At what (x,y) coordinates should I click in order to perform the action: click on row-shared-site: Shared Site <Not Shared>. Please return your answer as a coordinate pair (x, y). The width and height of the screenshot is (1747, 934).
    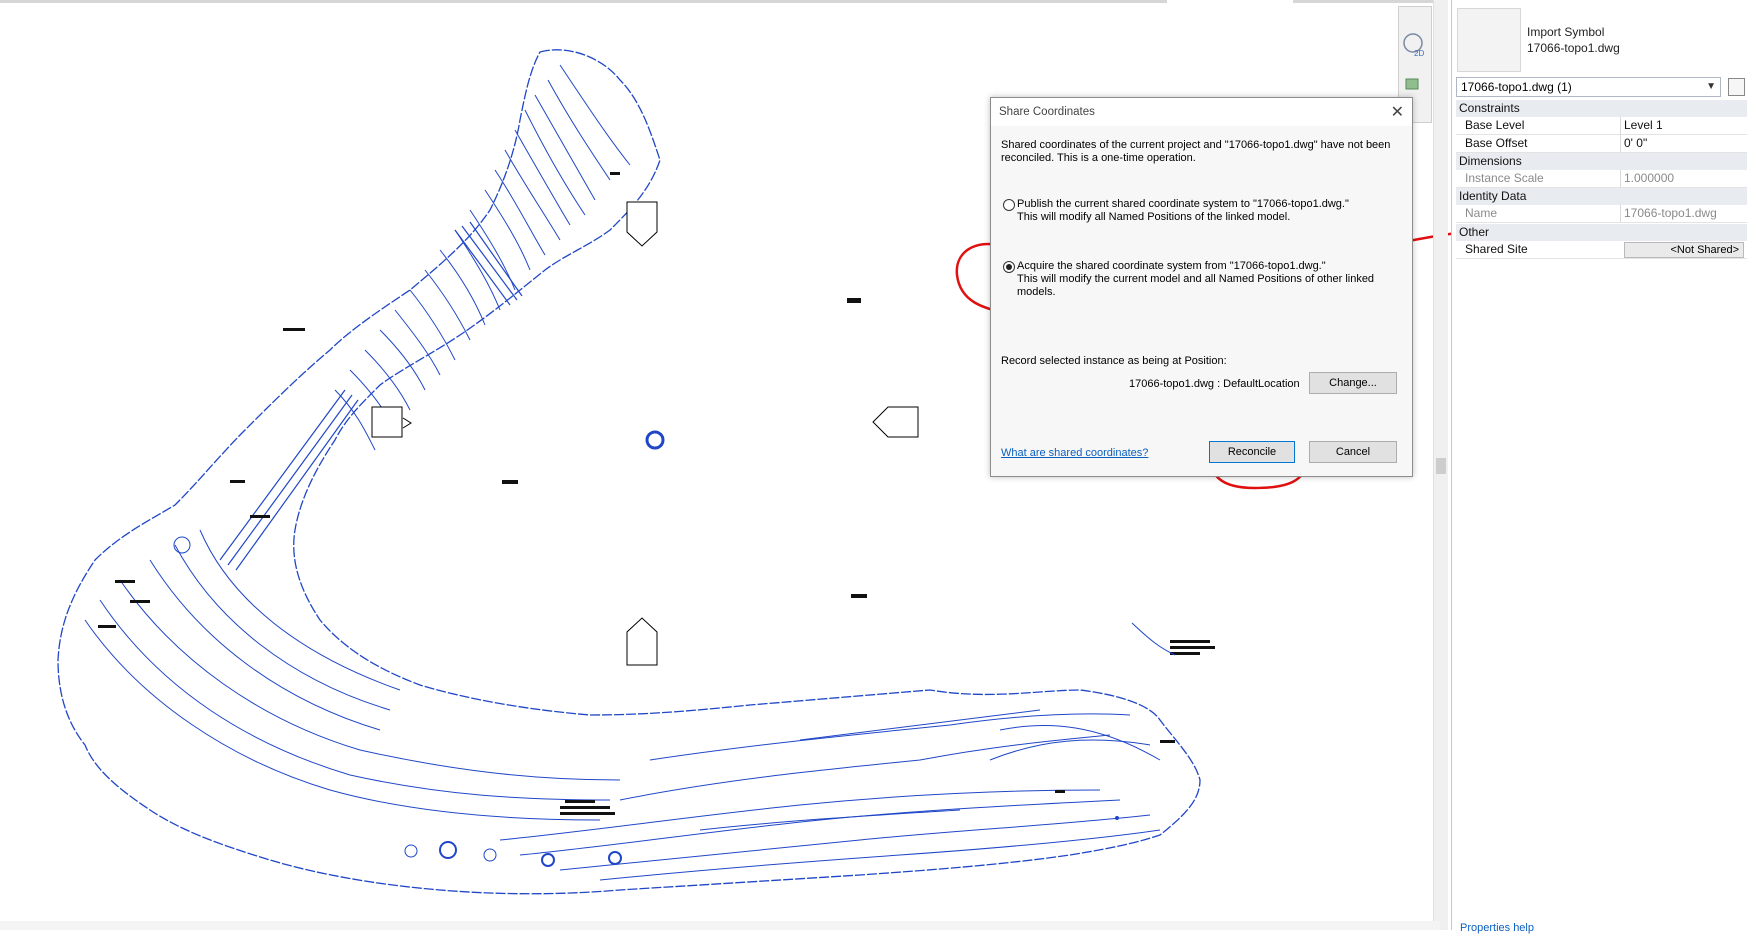
    Looking at the image, I should click on (1601, 250).